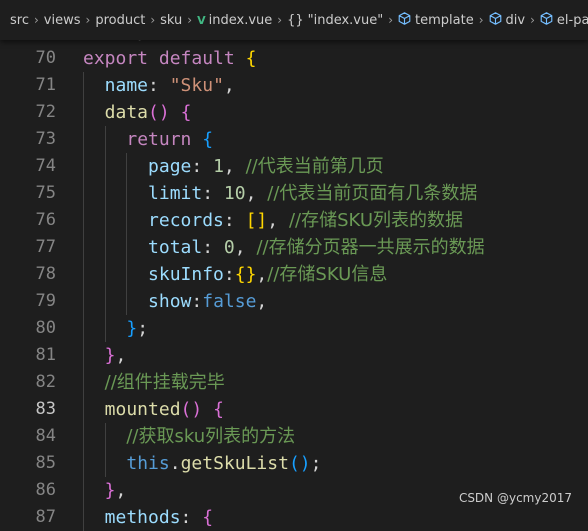  I want to click on breadcrumb-label: product, so click(120, 20).